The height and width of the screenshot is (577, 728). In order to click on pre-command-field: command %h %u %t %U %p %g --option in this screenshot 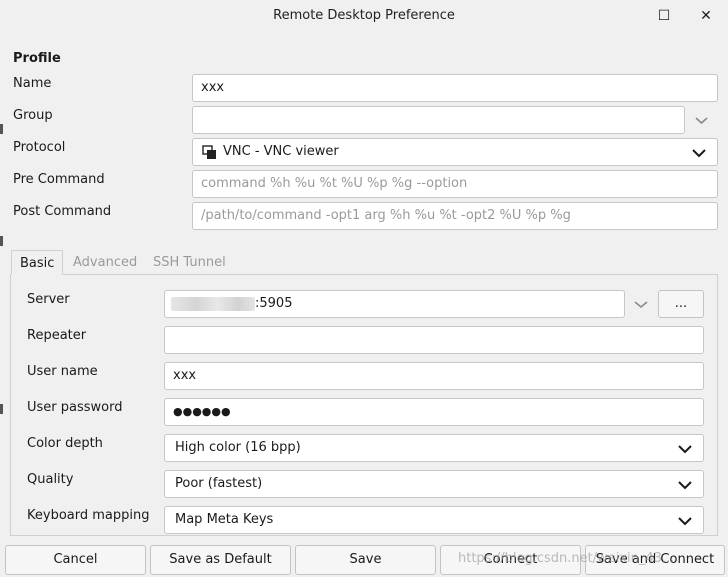, I will do `click(455, 184)`.